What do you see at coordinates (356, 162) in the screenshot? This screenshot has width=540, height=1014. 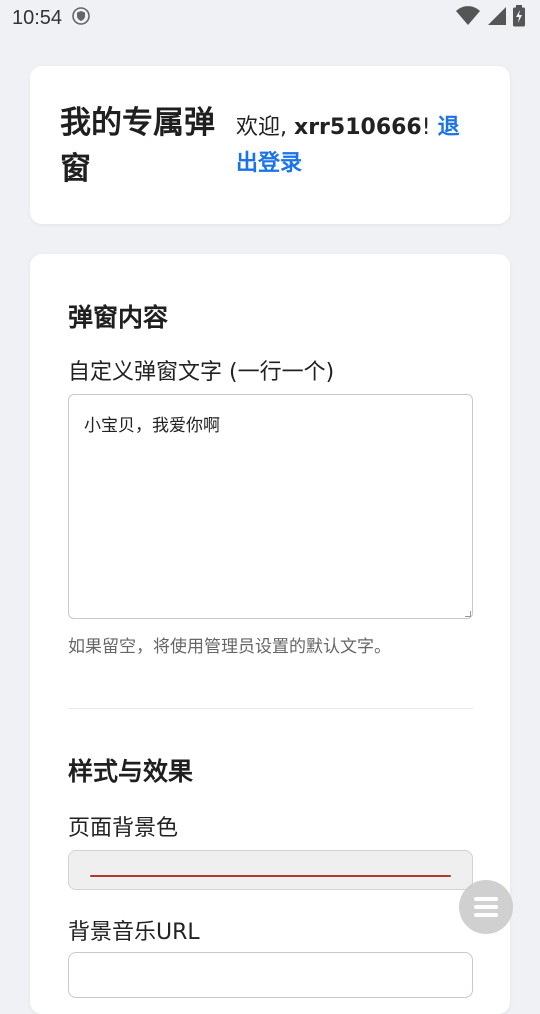 I see `welcome-message: 欢迎, xrr510666! 退出登录` at bounding box center [356, 162].